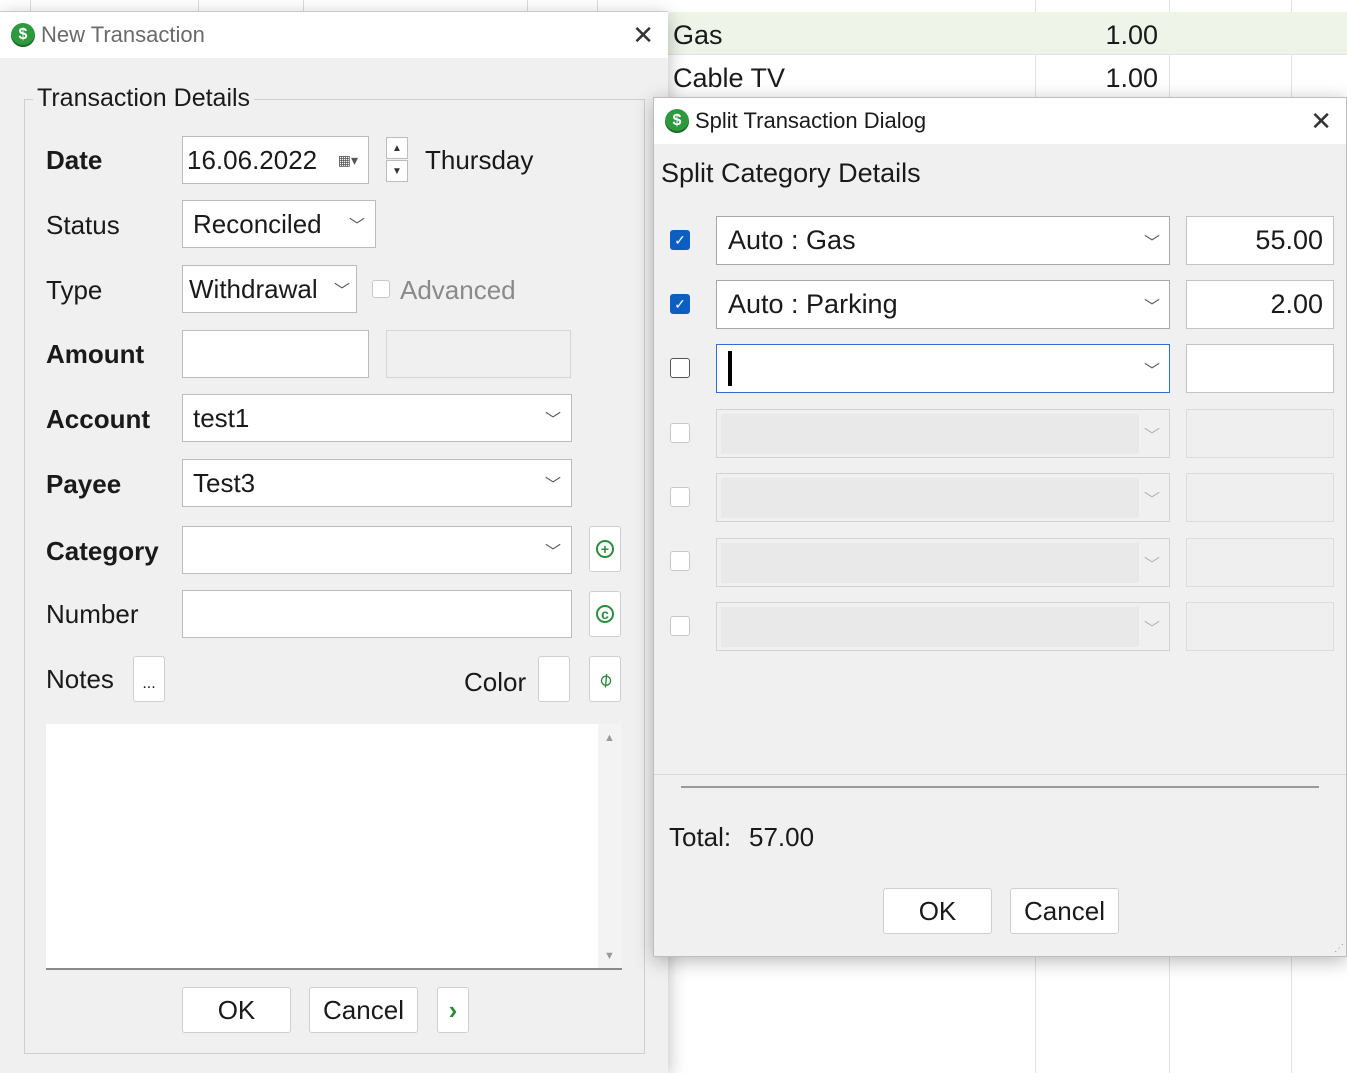 The image size is (1347, 1073). Describe the element at coordinates (334, 6) in the screenshot. I see `register-header-sliver` at that location.